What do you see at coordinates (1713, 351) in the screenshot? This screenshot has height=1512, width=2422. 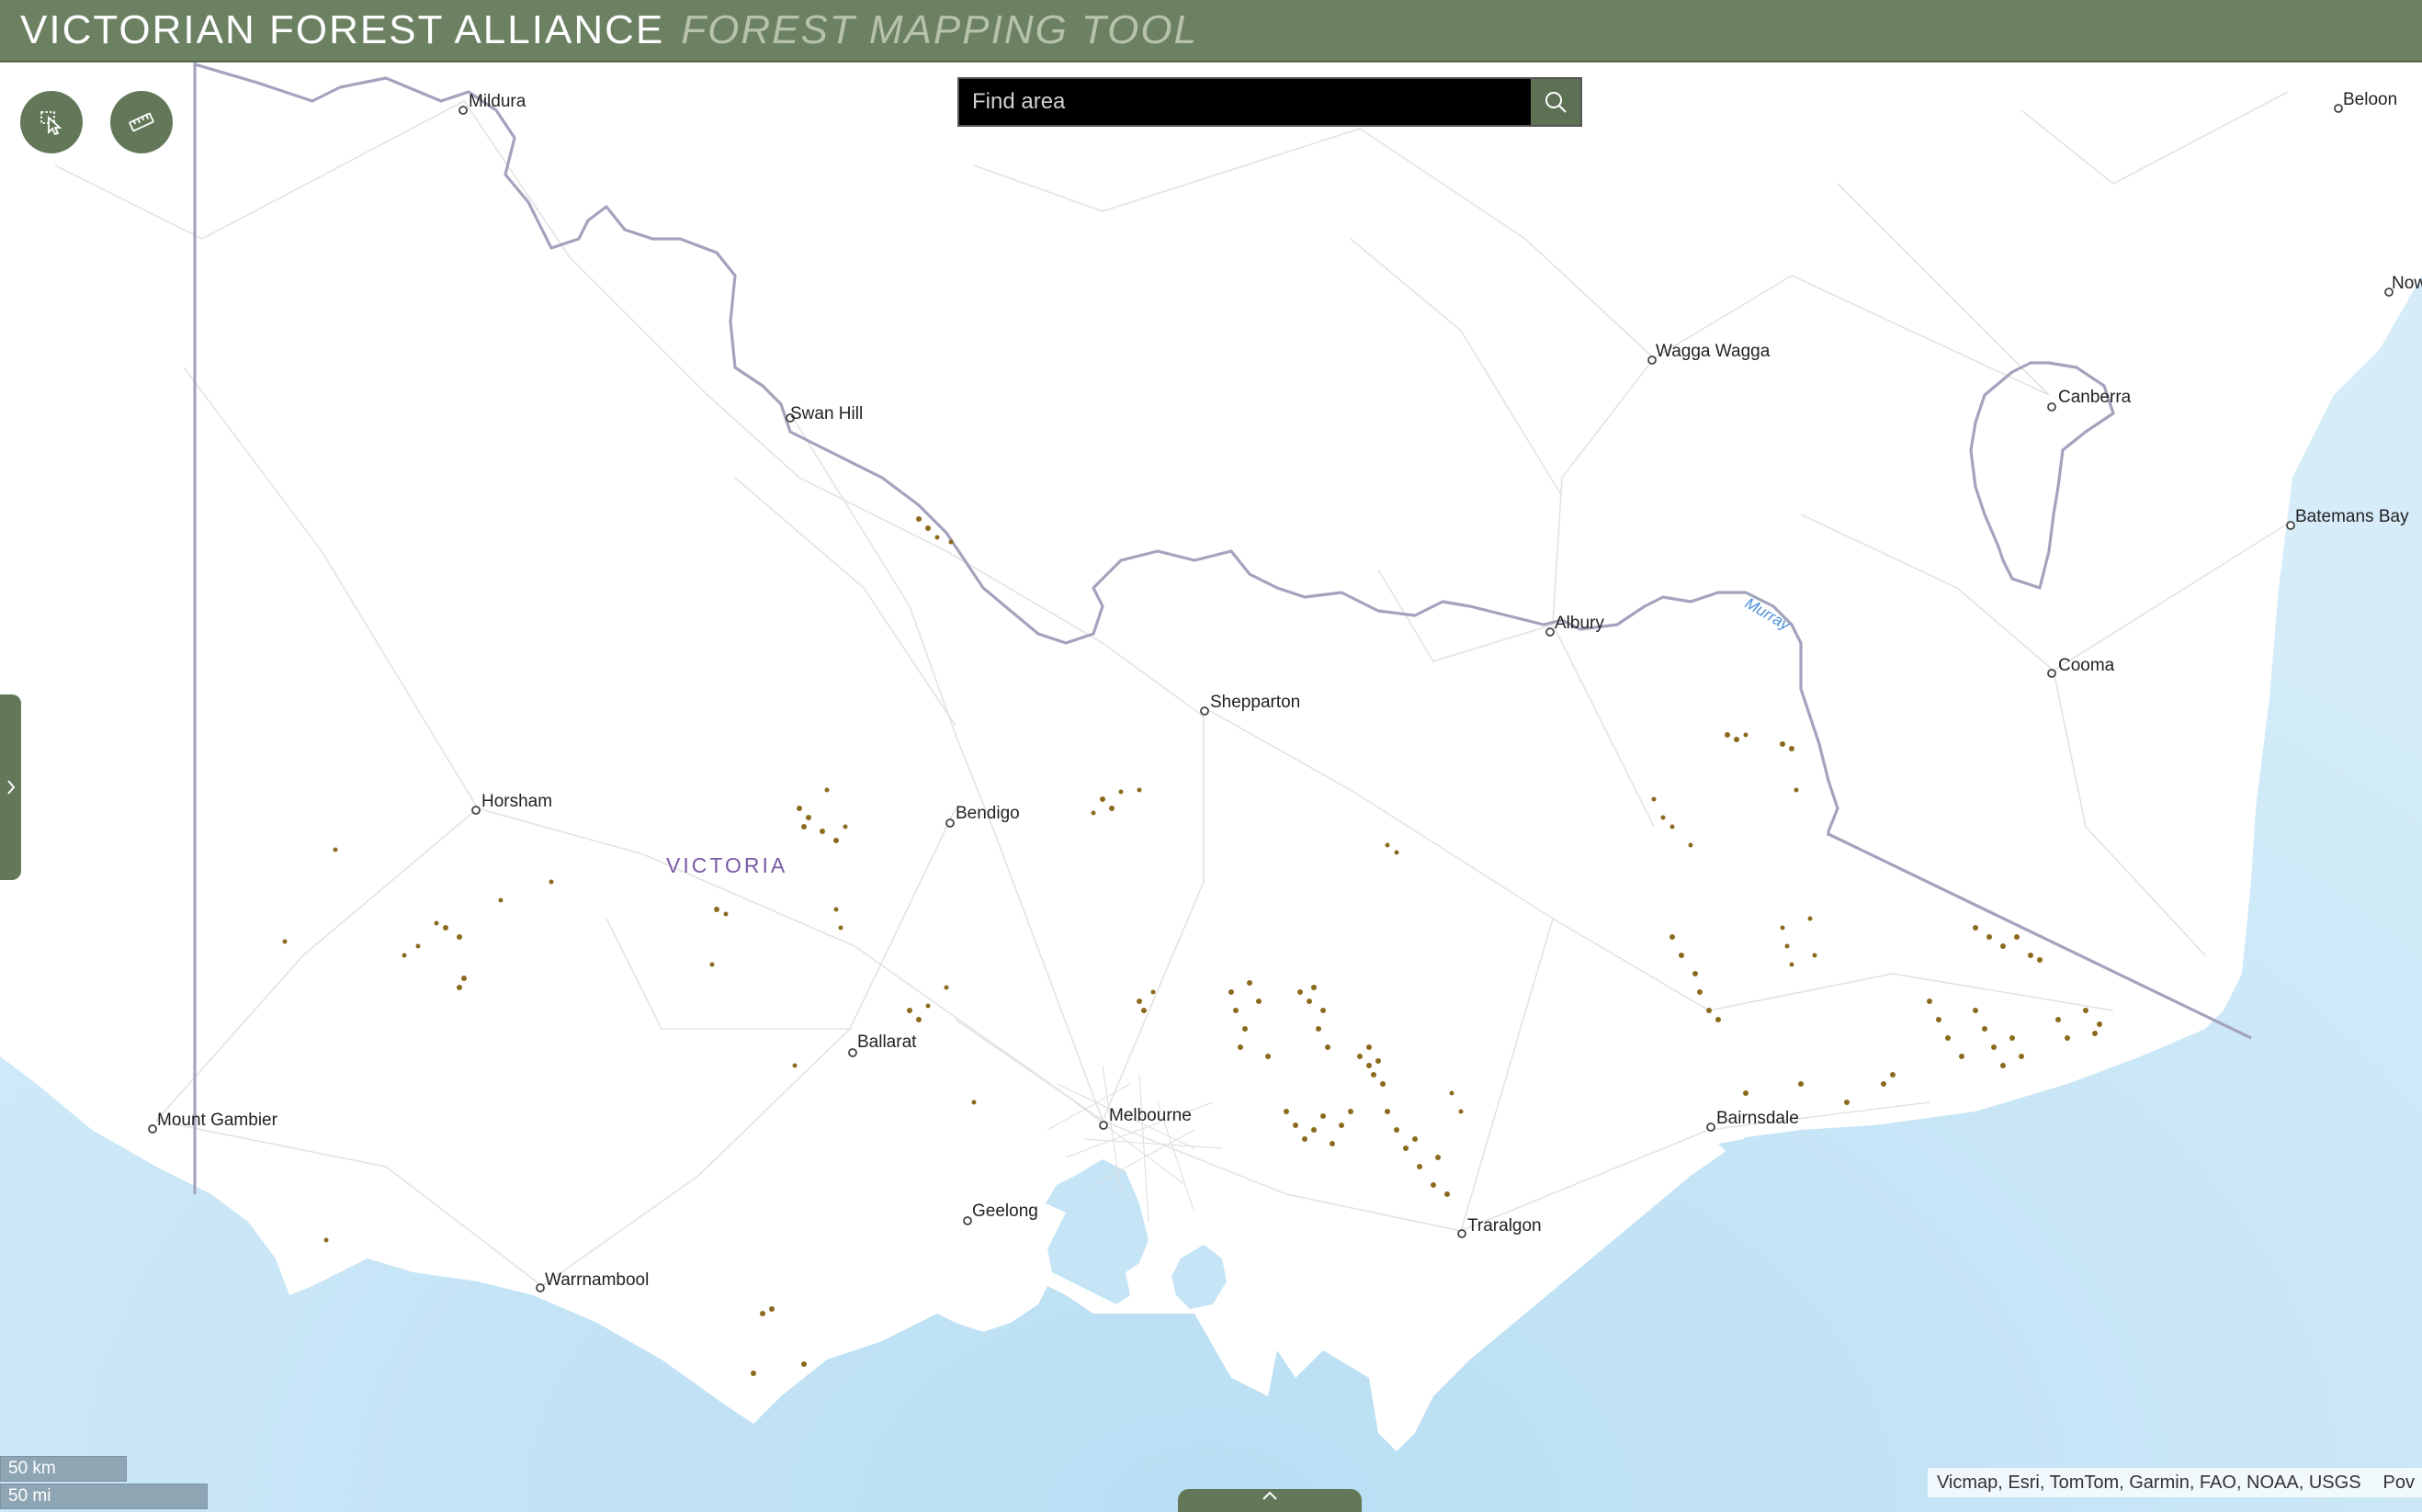 I see `place-label: Wagga Wagga` at bounding box center [1713, 351].